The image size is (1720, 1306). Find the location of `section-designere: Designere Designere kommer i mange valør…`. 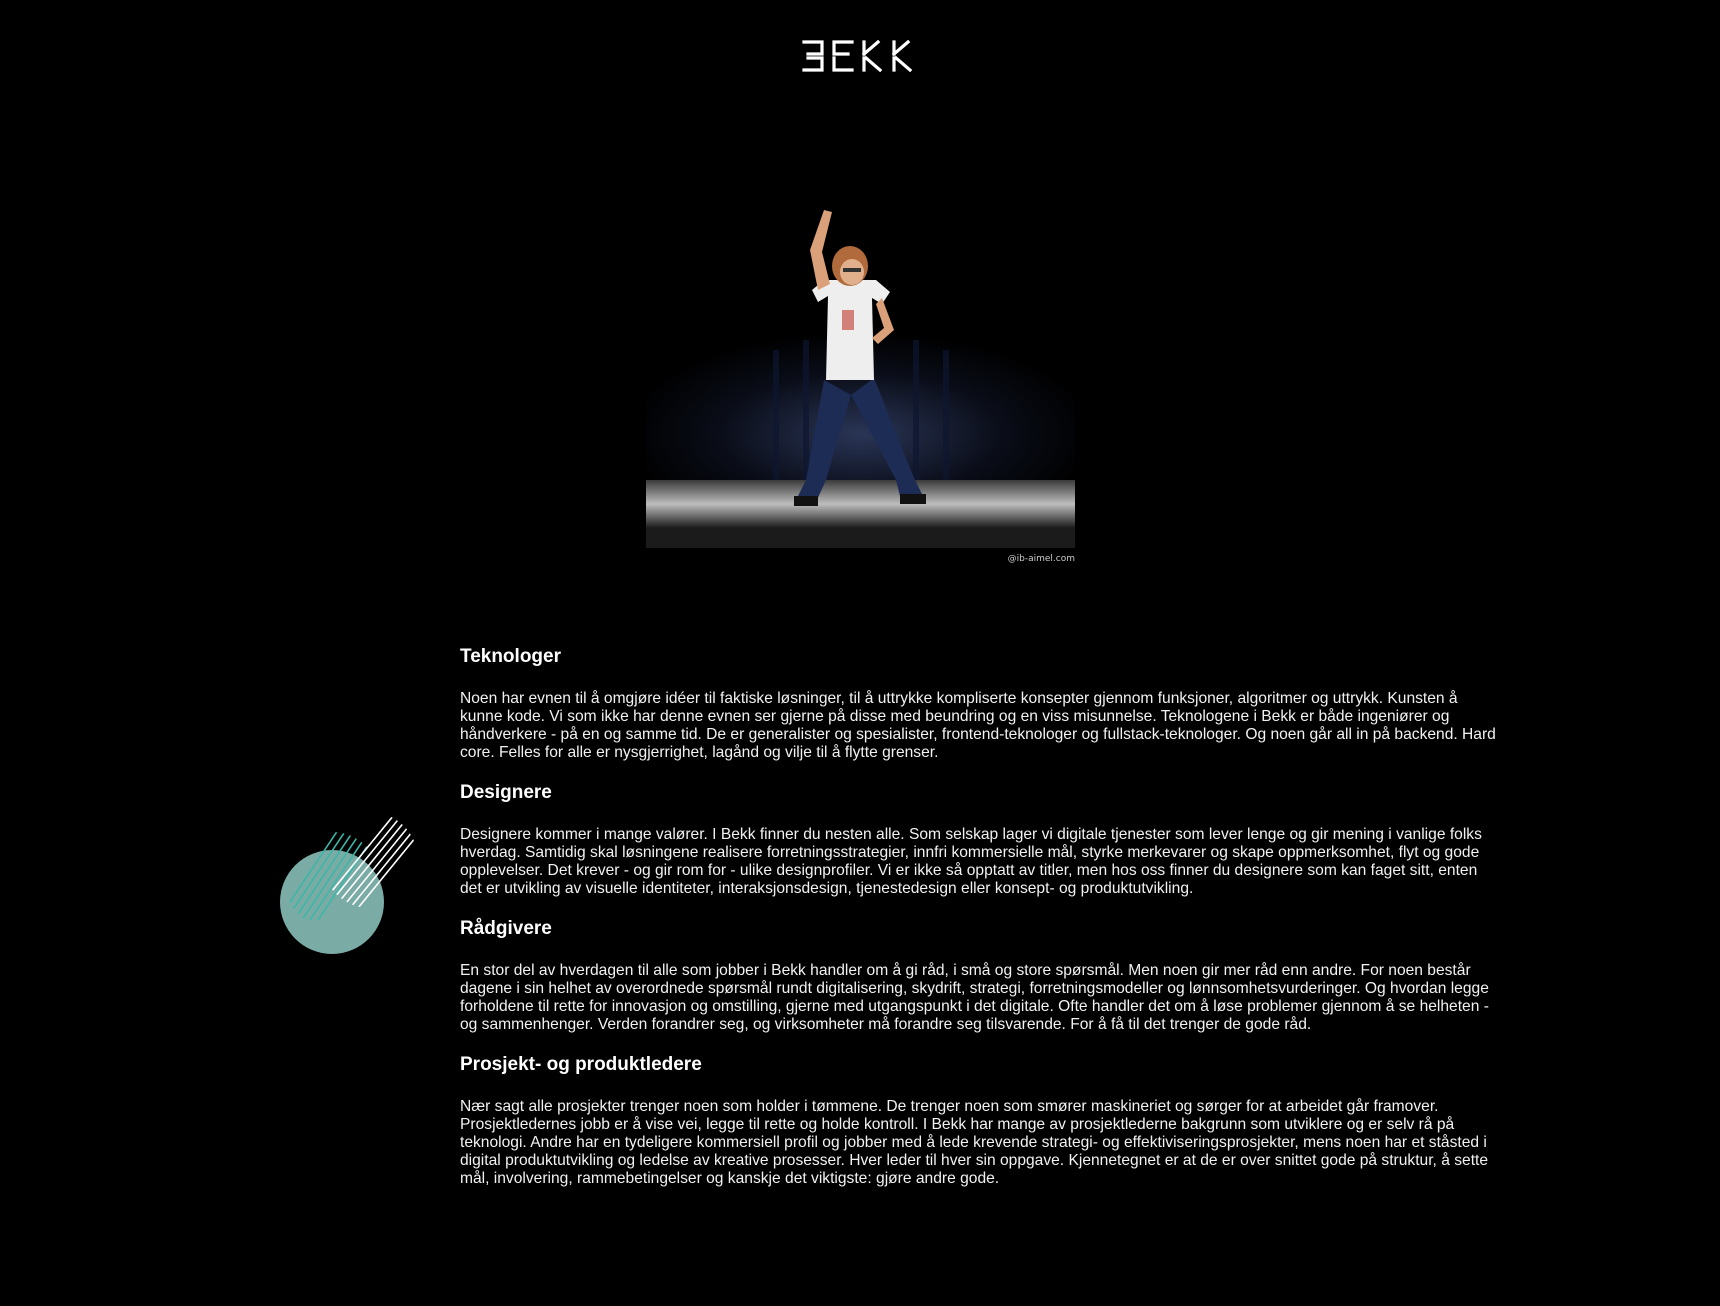

section-designere: Designere Designere kommer i mange valør… is located at coordinates (981, 839).